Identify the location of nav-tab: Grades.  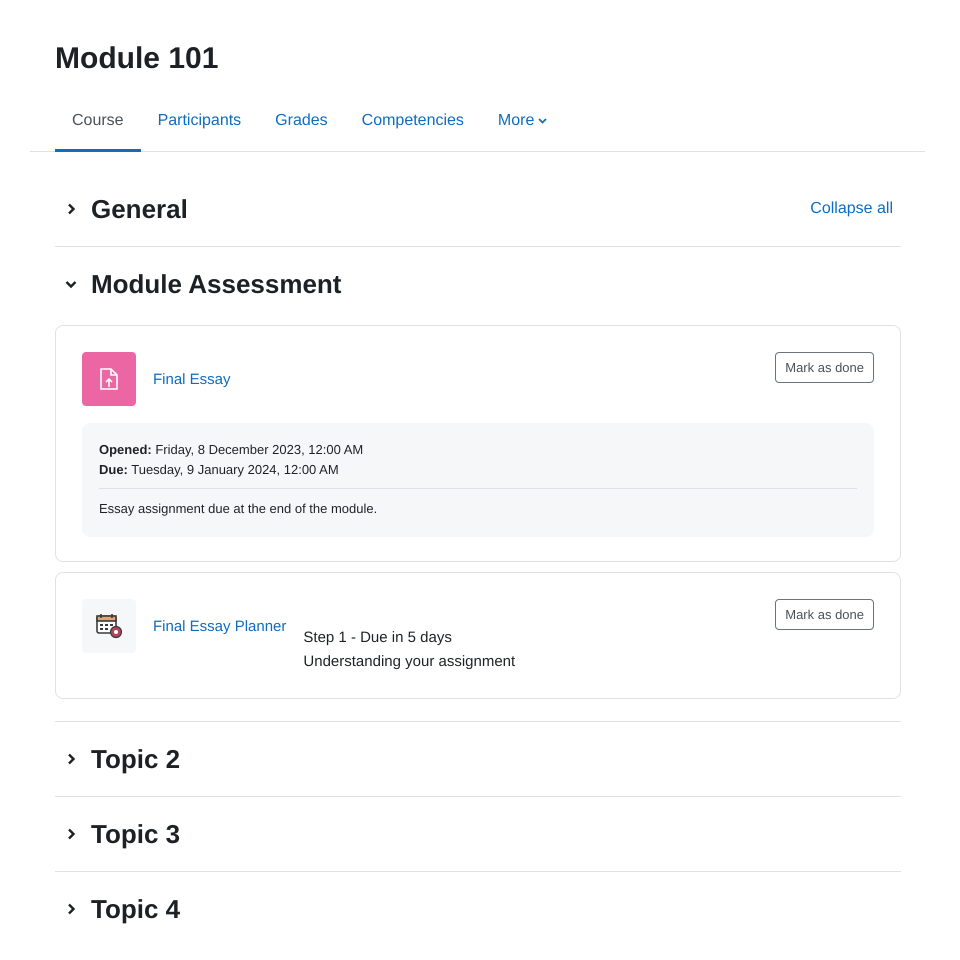
(301, 126).